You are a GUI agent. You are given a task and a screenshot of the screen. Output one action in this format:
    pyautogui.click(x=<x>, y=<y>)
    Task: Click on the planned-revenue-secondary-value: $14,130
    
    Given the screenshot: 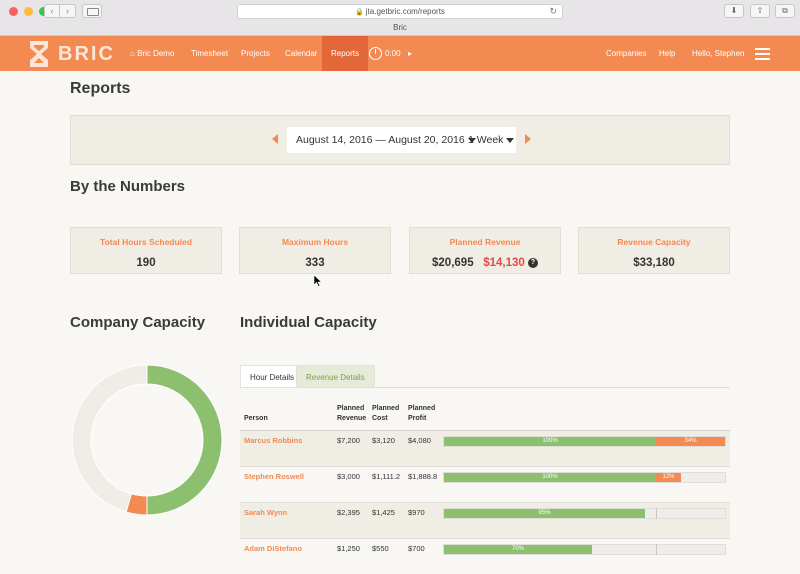 What is the action you would take?
    pyautogui.click(x=504, y=263)
    